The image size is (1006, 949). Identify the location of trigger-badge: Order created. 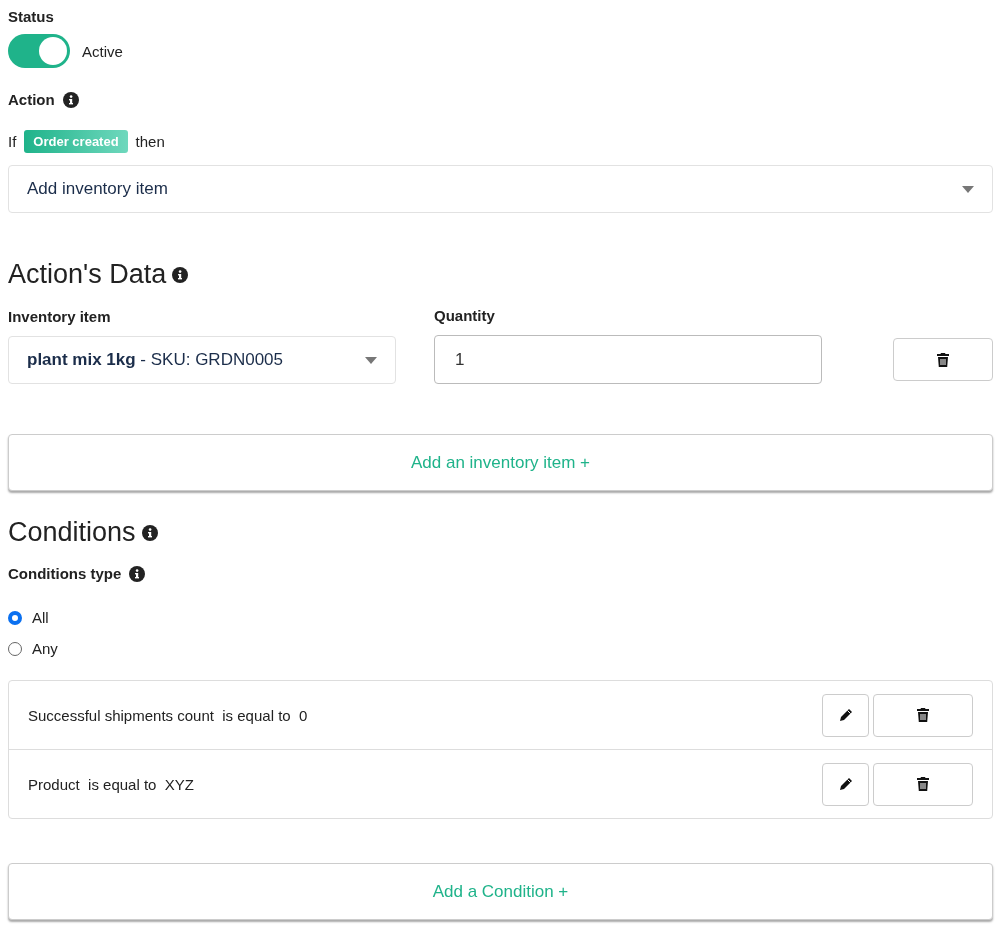
(76, 141).